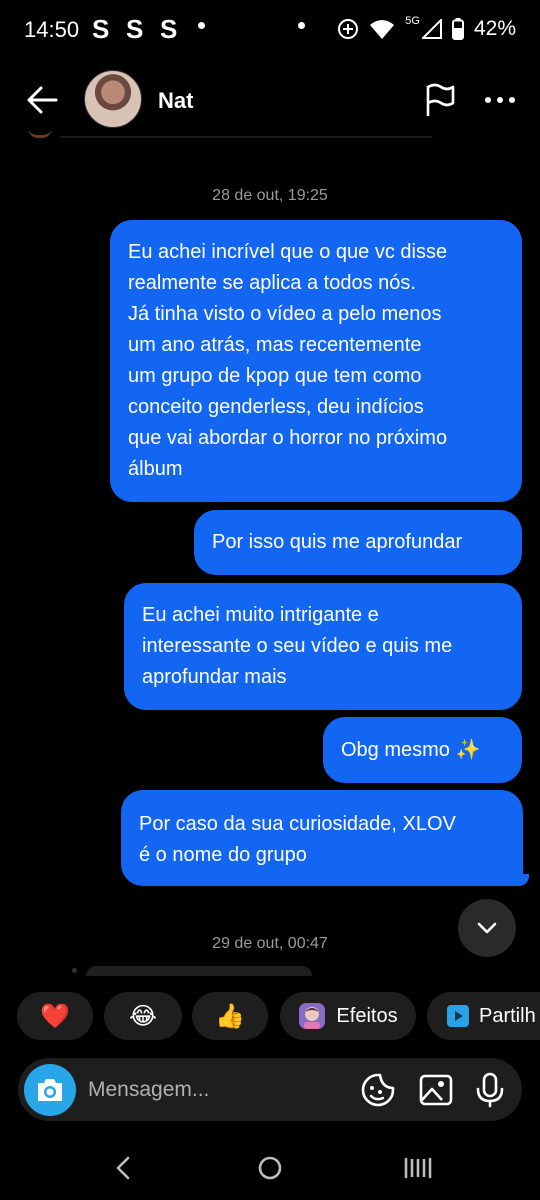 The height and width of the screenshot is (1200, 540). Describe the element at coordinates (223, 855) in the screenshot. I see `message-line: é o nome do grupo` at that location.